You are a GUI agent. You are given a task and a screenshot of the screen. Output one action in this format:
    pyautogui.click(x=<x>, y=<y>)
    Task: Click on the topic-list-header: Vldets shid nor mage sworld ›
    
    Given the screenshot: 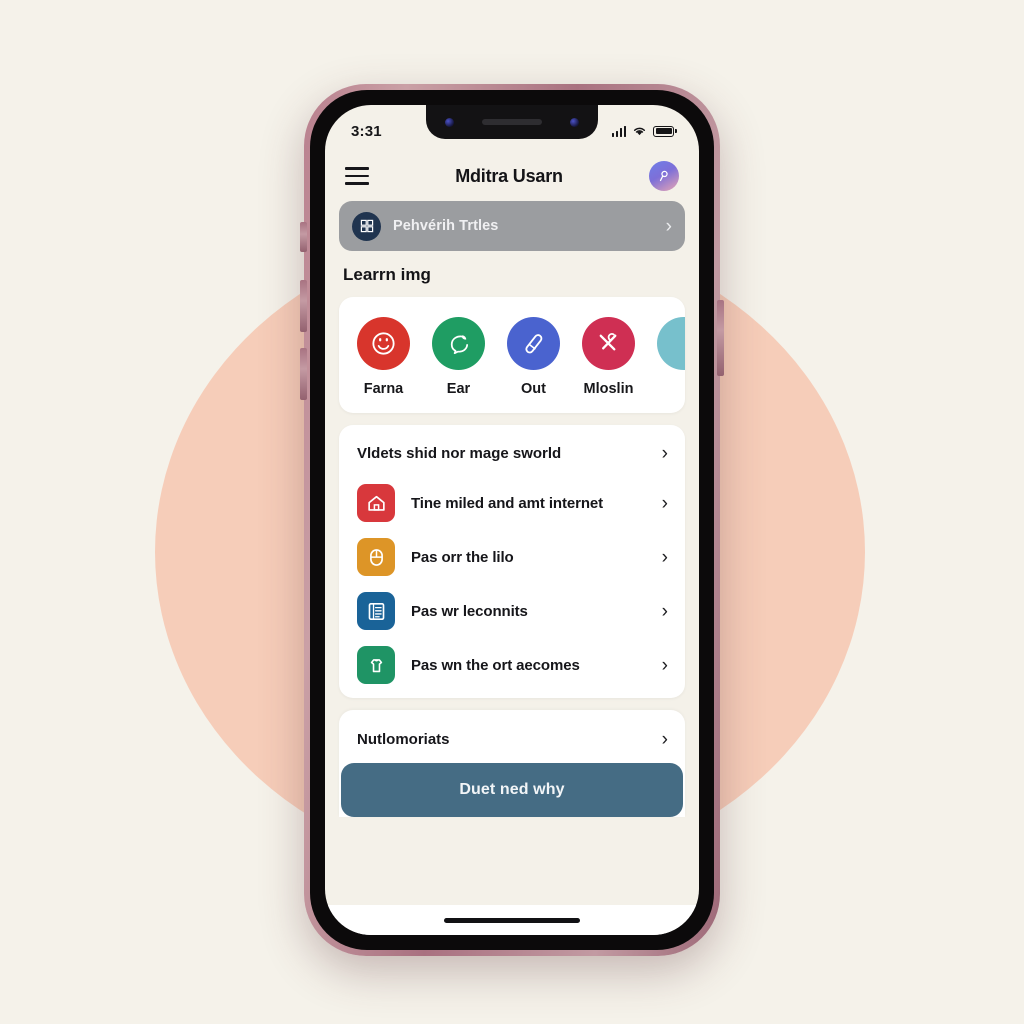 What is the action you would take?
    pyautogui.click(x=512, y=452)
    